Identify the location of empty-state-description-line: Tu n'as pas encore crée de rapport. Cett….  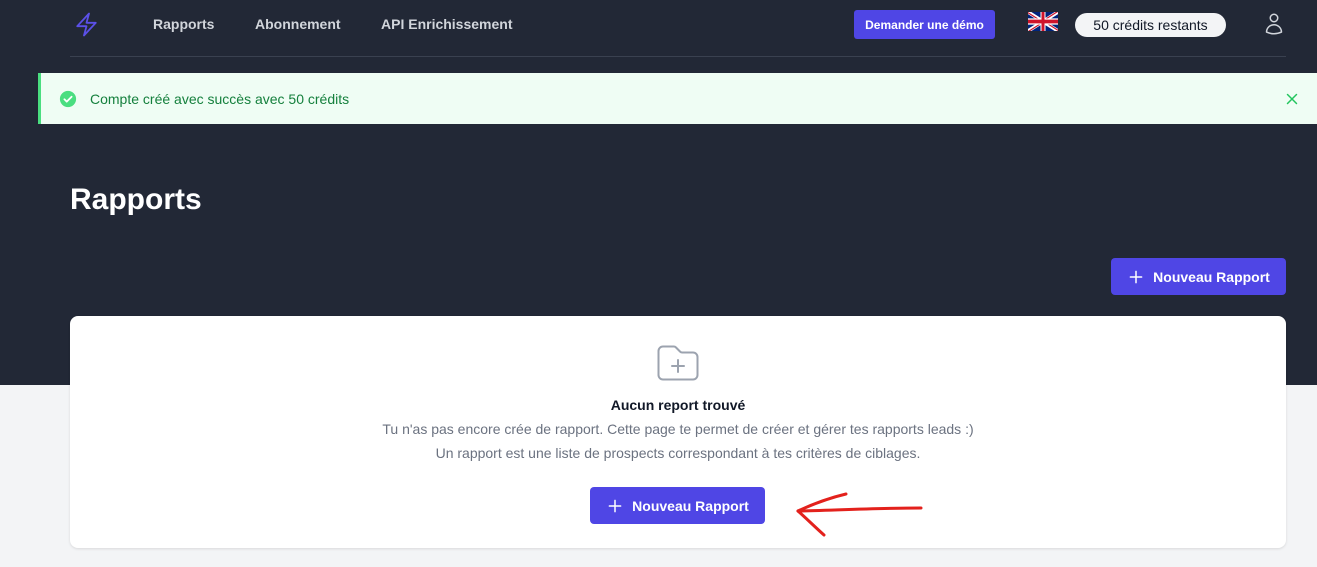
(678, 429).